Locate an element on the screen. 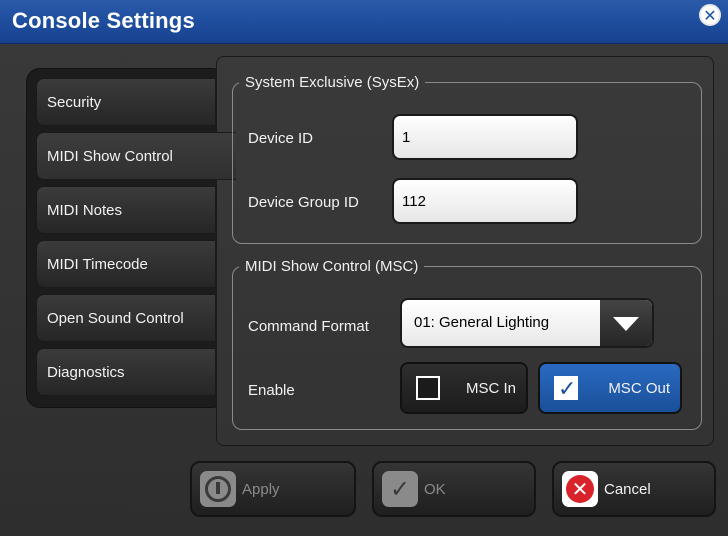 This screenshot has width=728, height=536. tab-midi-show-control: MIDI Show Control is located at coordinates (136, 156).